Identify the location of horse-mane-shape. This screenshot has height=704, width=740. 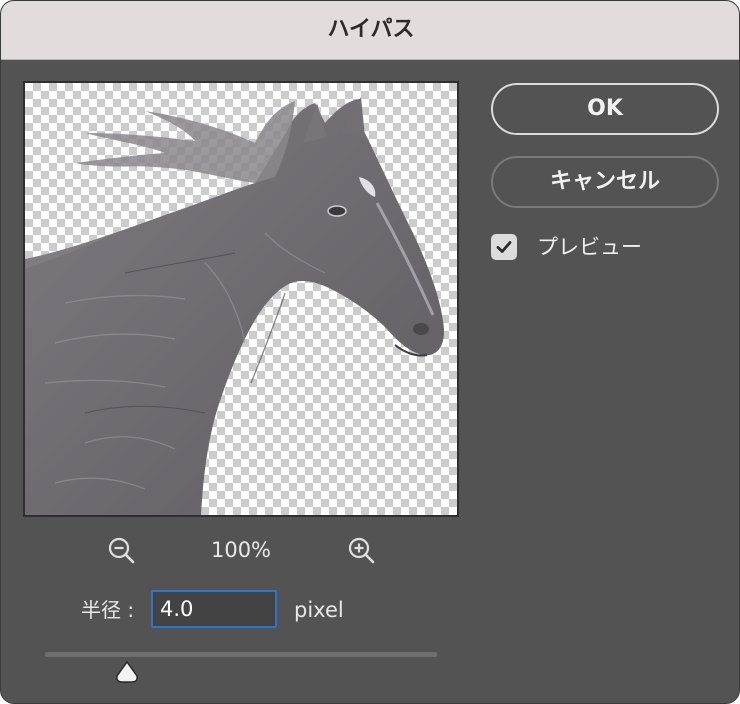
(185, 142).